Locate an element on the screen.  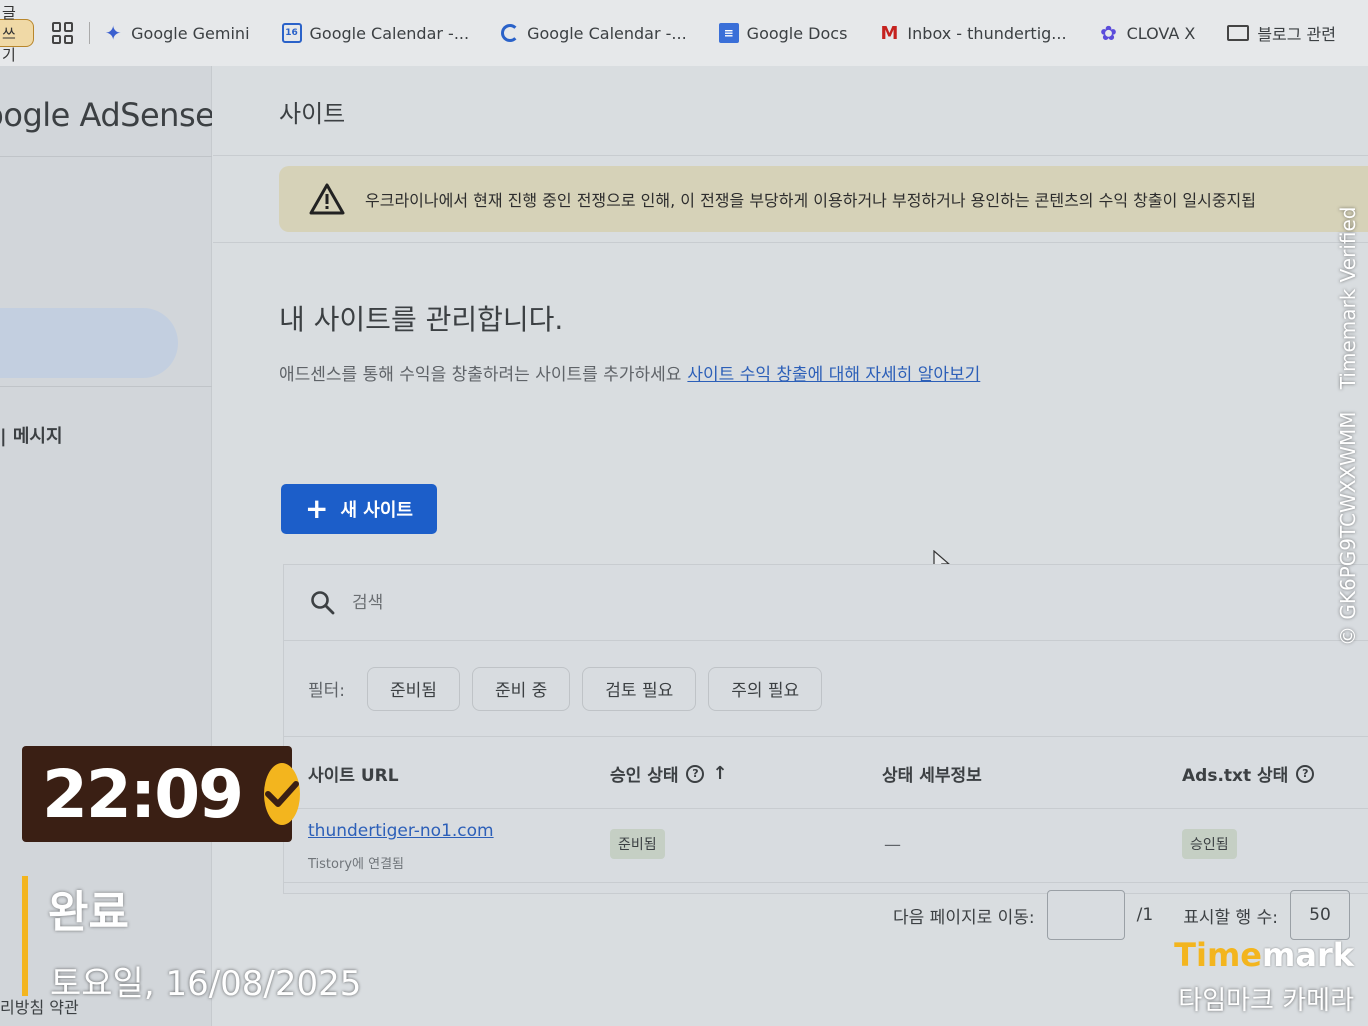
timemark-logo-part1: Time is located at coordinates (1218, 955).